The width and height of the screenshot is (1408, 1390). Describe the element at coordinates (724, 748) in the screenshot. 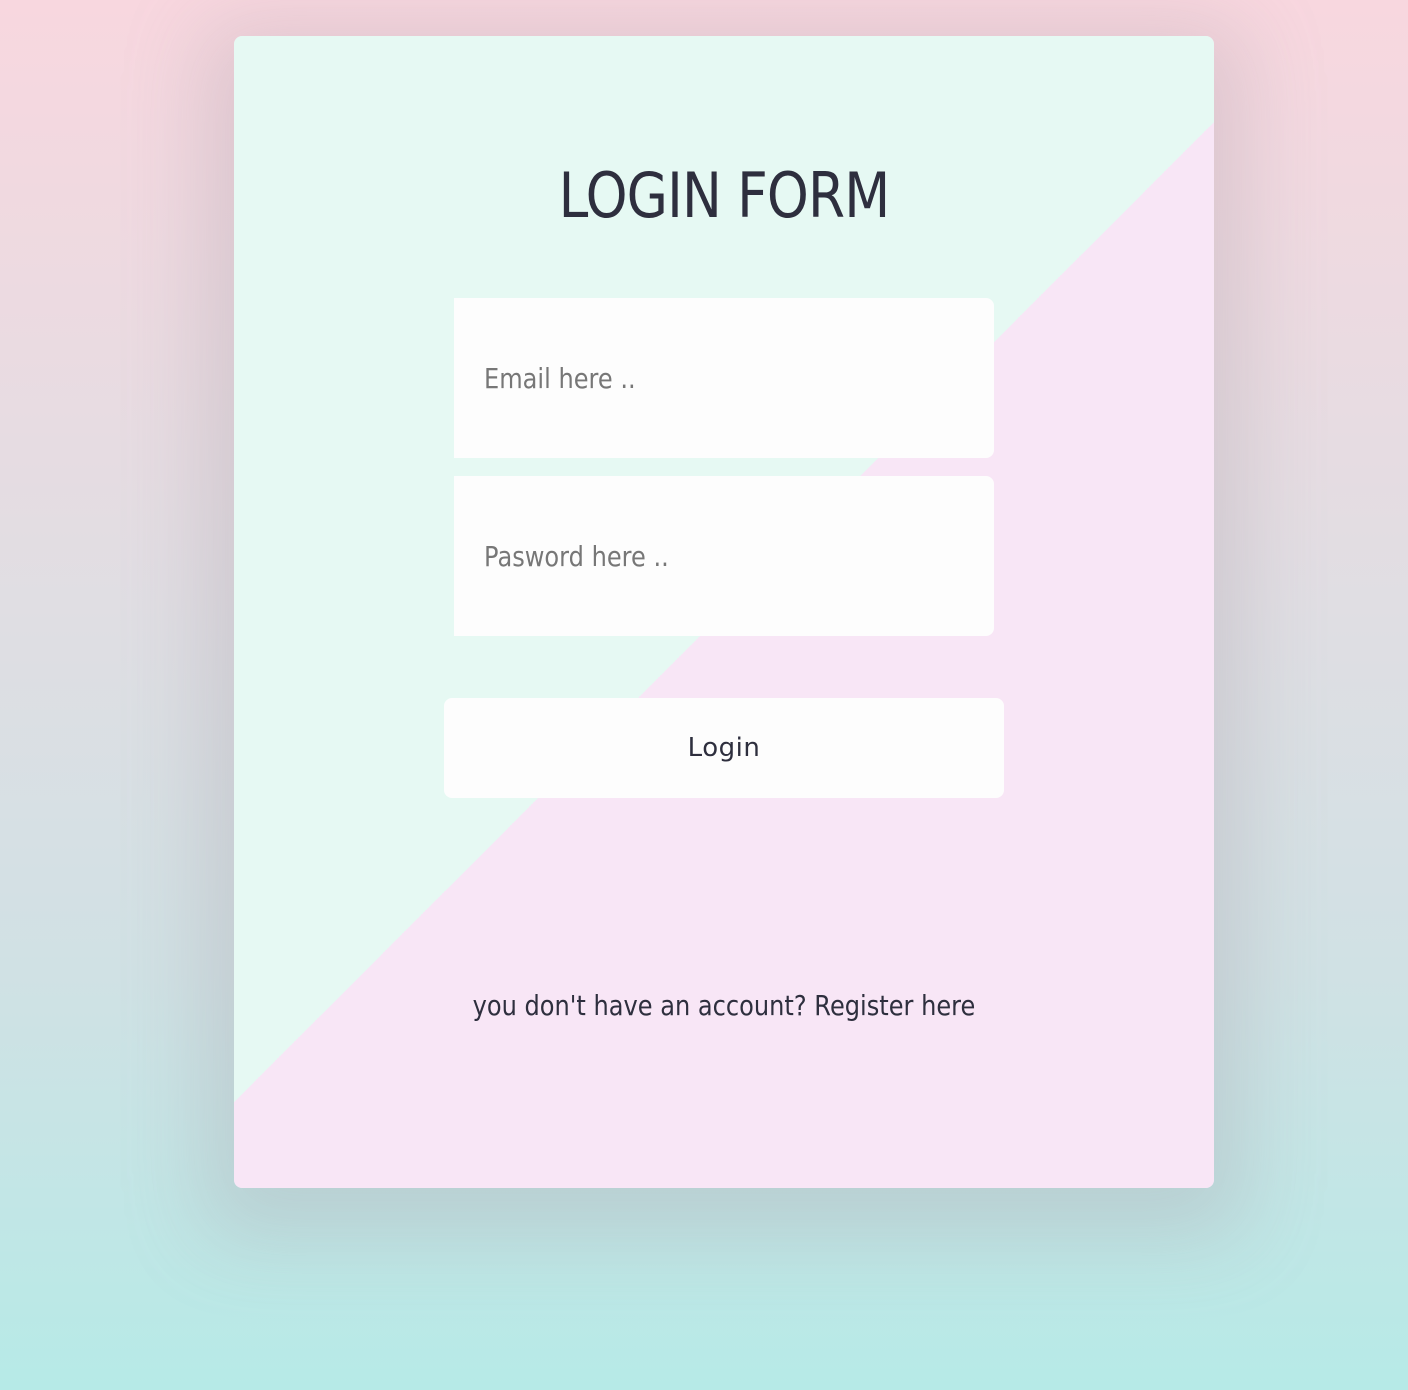

I see `login-button: Login` at that location.